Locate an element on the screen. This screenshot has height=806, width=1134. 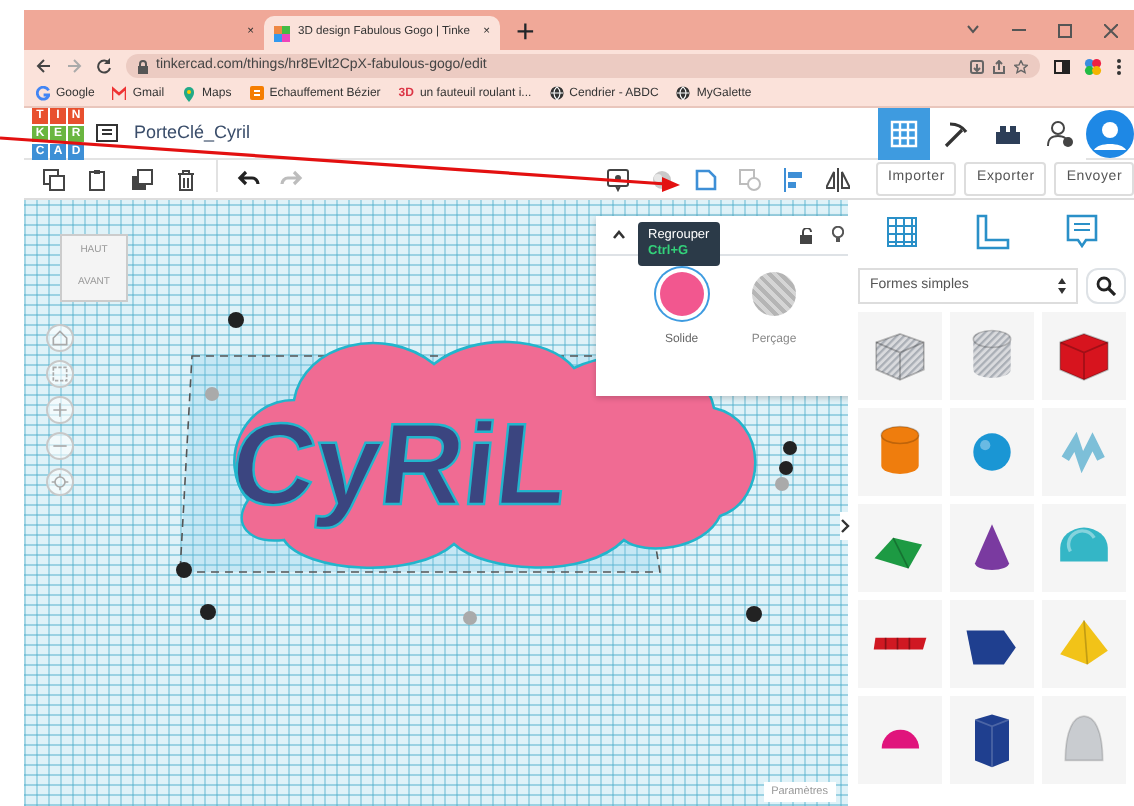
share-icon is located at coordinates (999, 66).